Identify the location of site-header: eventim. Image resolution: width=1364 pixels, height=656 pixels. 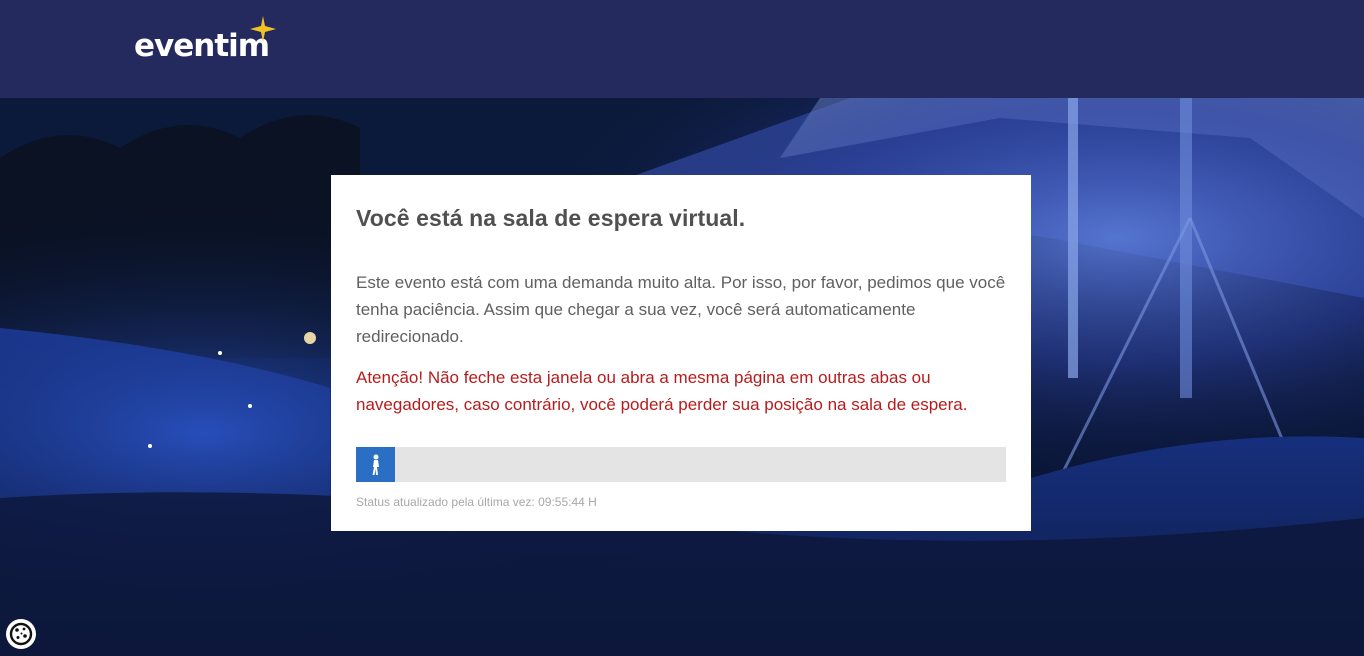
(682, 49).